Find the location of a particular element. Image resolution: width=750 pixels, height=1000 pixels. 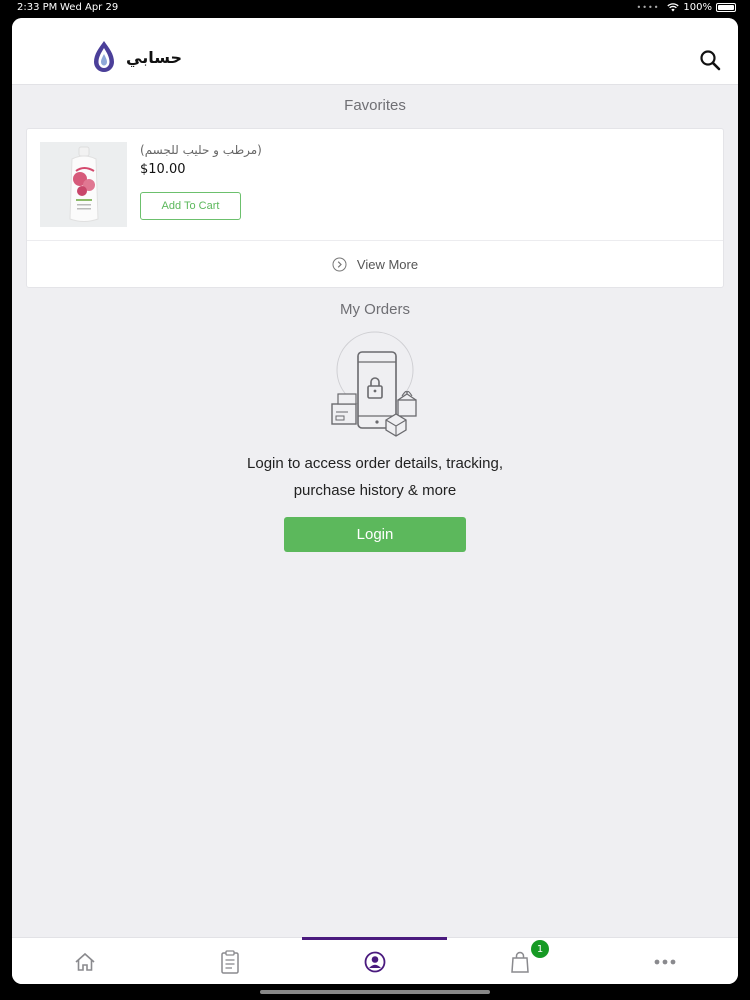

status-indicators: •••• 100% is located at coordinates (686, 7).